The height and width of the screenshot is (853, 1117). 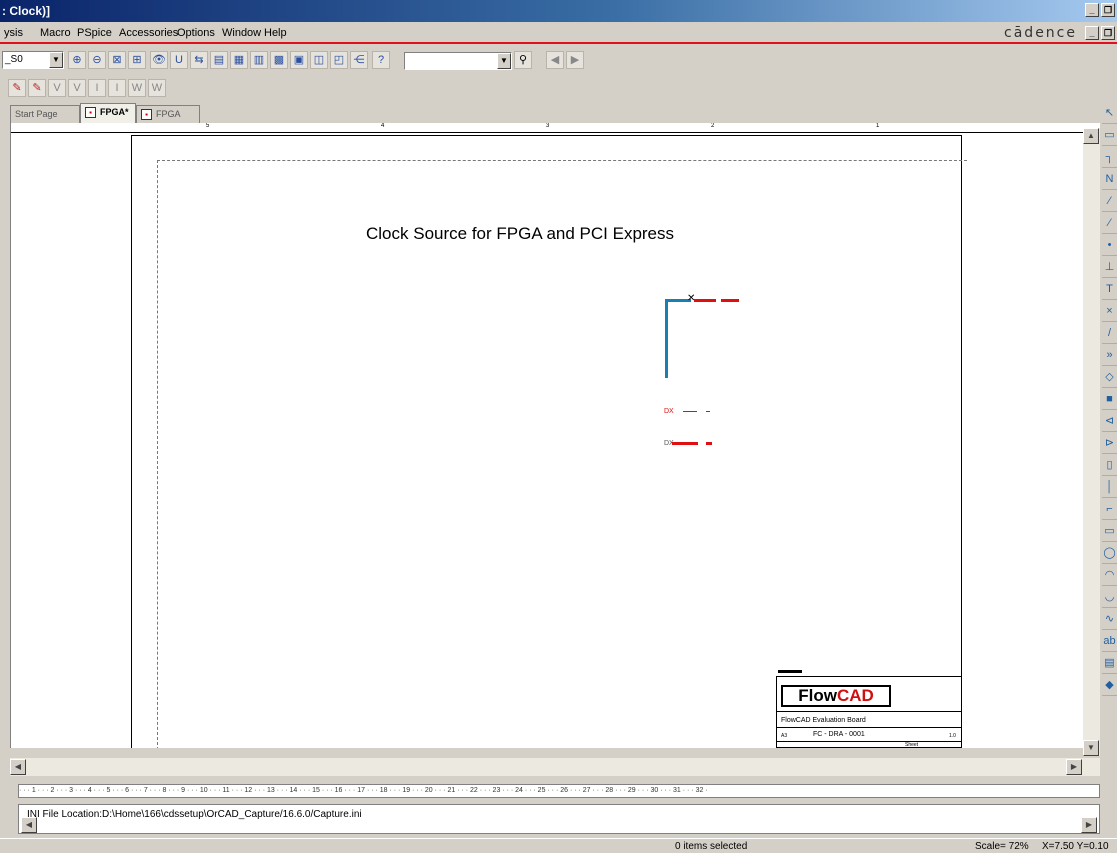 I want to click on hier-block-icon: ■, so click(x=1109, y=400).